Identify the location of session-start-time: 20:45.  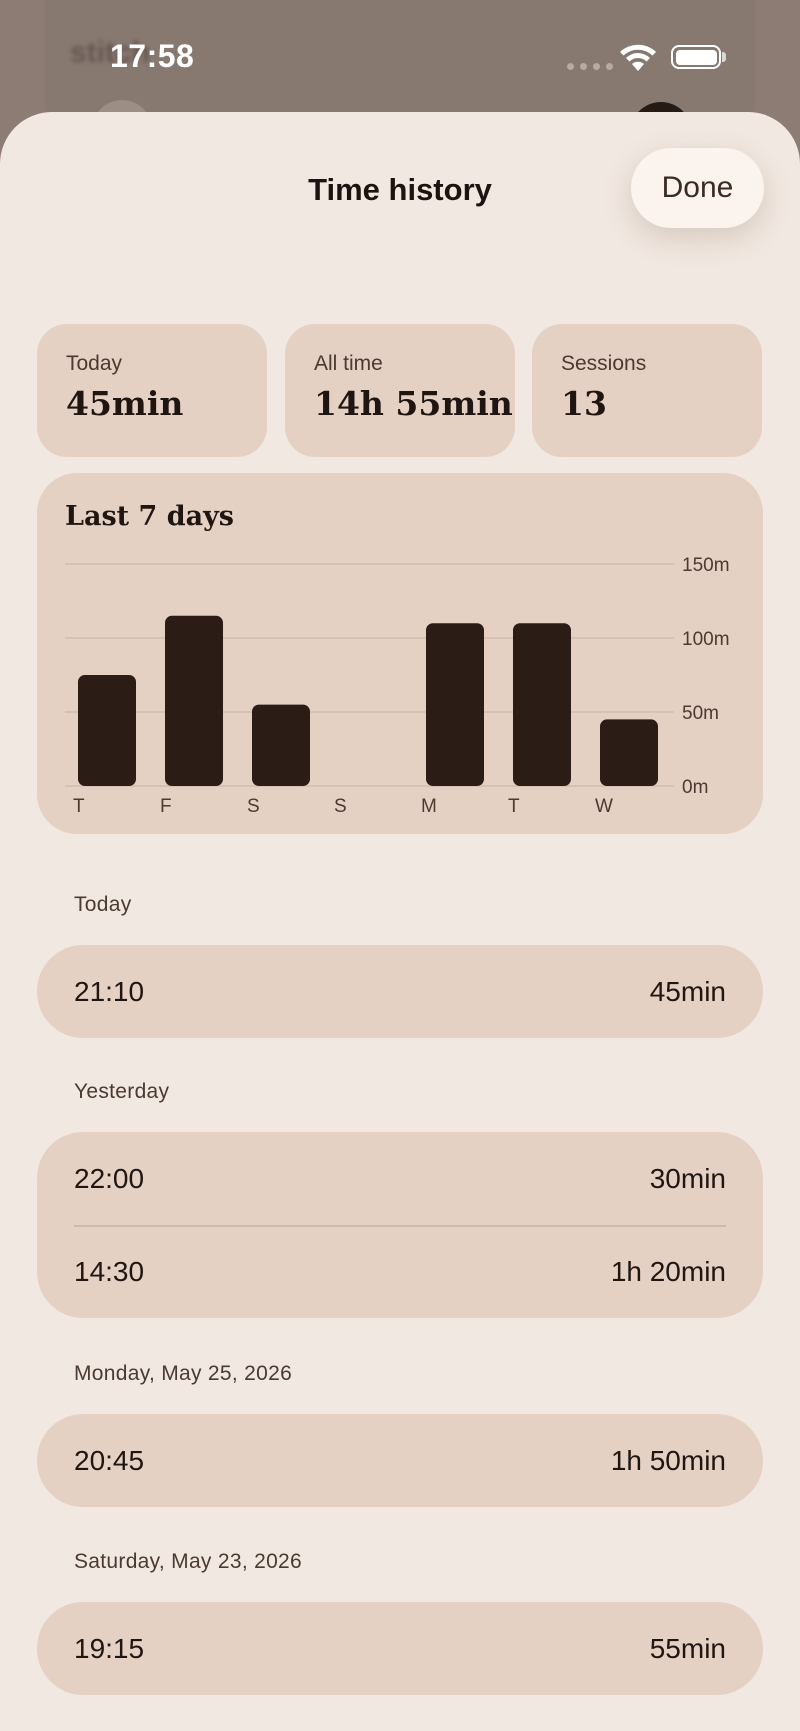
(109, 1460).